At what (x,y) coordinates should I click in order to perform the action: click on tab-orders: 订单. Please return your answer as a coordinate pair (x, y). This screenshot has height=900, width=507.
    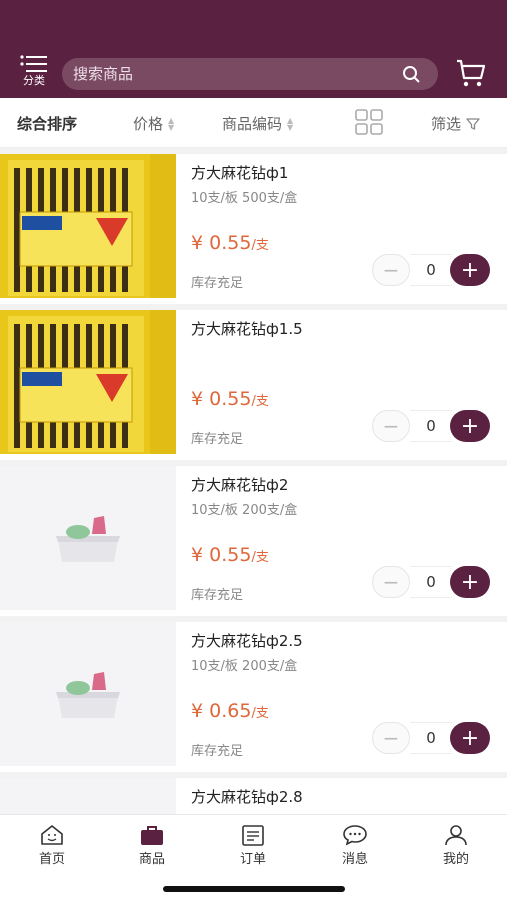
    Looking at the image, I should click on (253, 845).